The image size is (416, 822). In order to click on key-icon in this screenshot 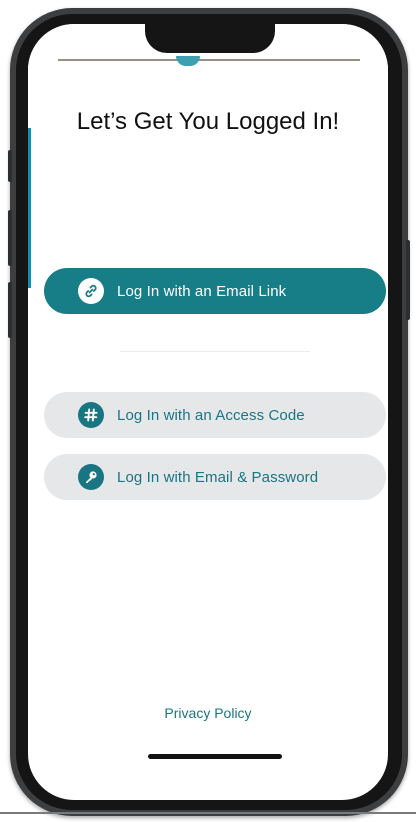, I will do `click(91, 477)`.